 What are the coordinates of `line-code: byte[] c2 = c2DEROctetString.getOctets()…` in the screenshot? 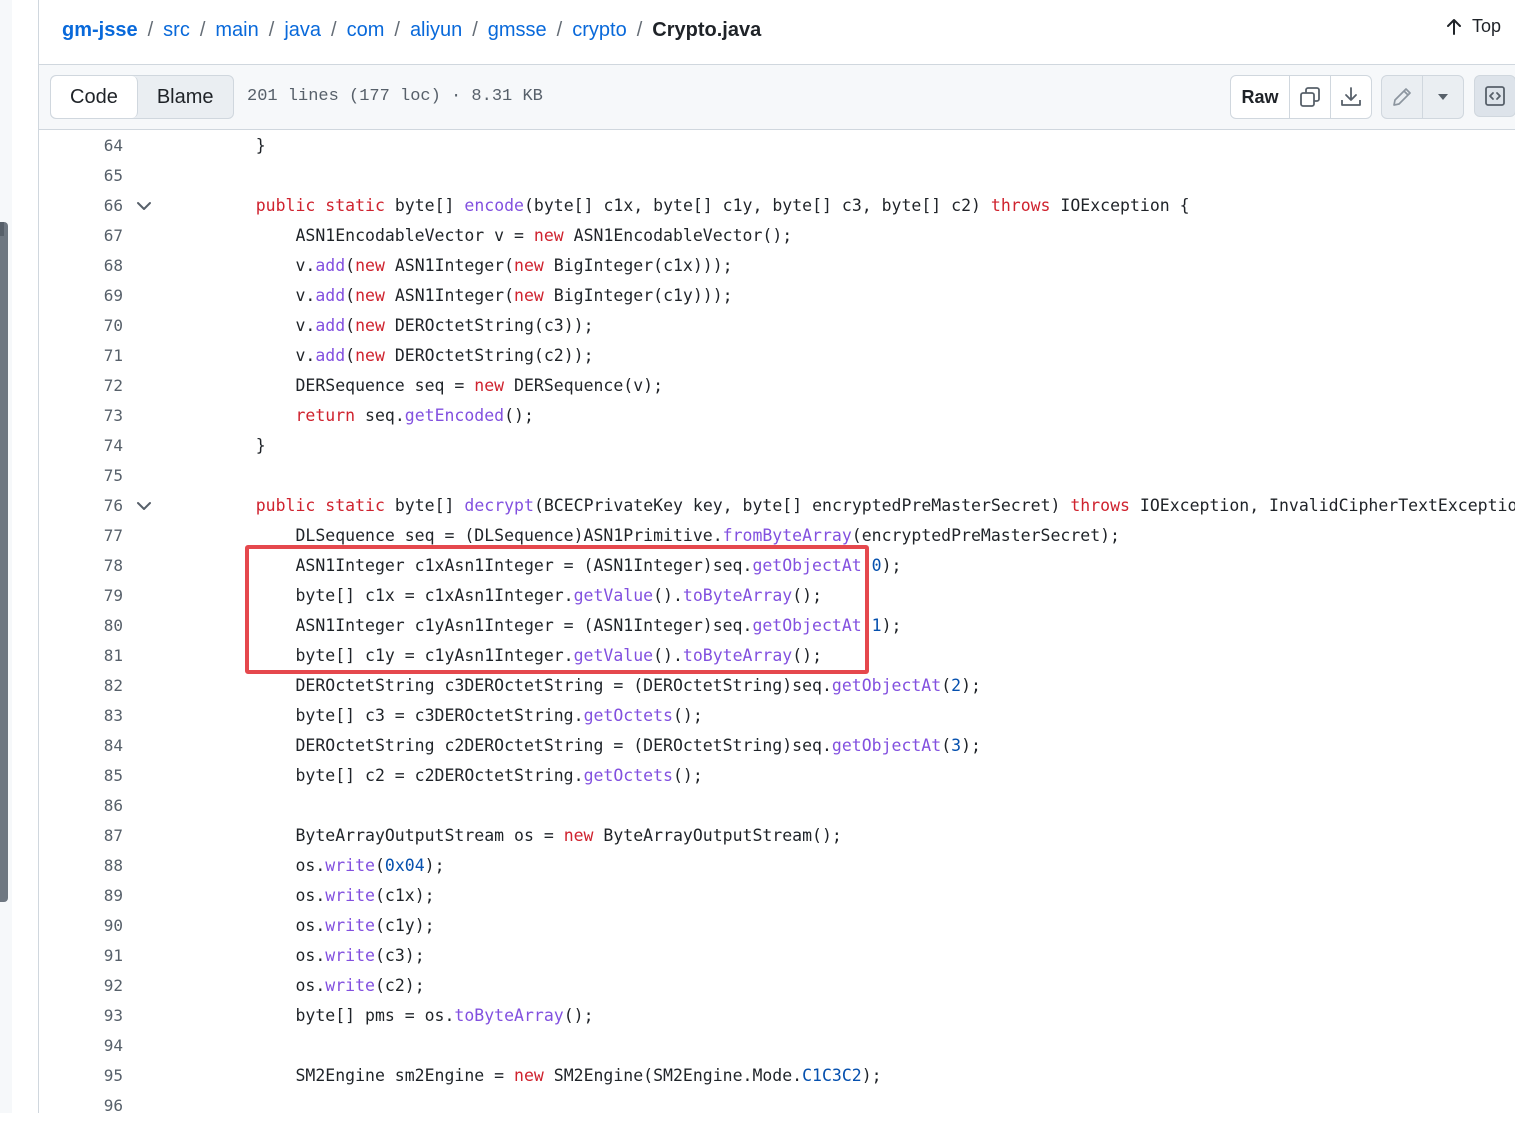 It's located at (459, 775).